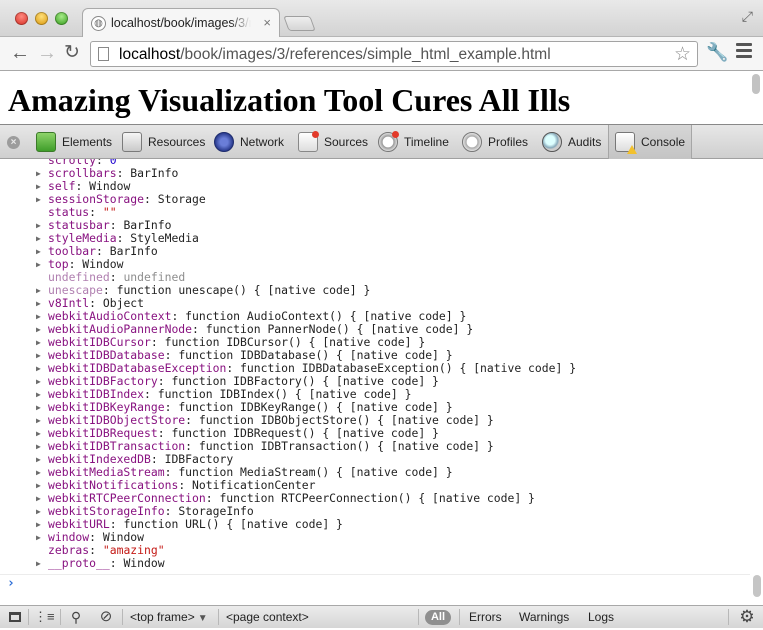 The image size is (763, 630). Describe the element at coordinates (76, 617) in the screenshot. I see `search-icon: ⚲` at that location.